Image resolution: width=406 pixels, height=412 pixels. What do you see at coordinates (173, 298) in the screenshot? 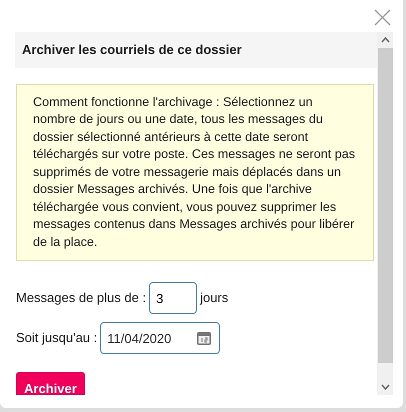
I see `days-field: 3` at bounding box center [173, 298].